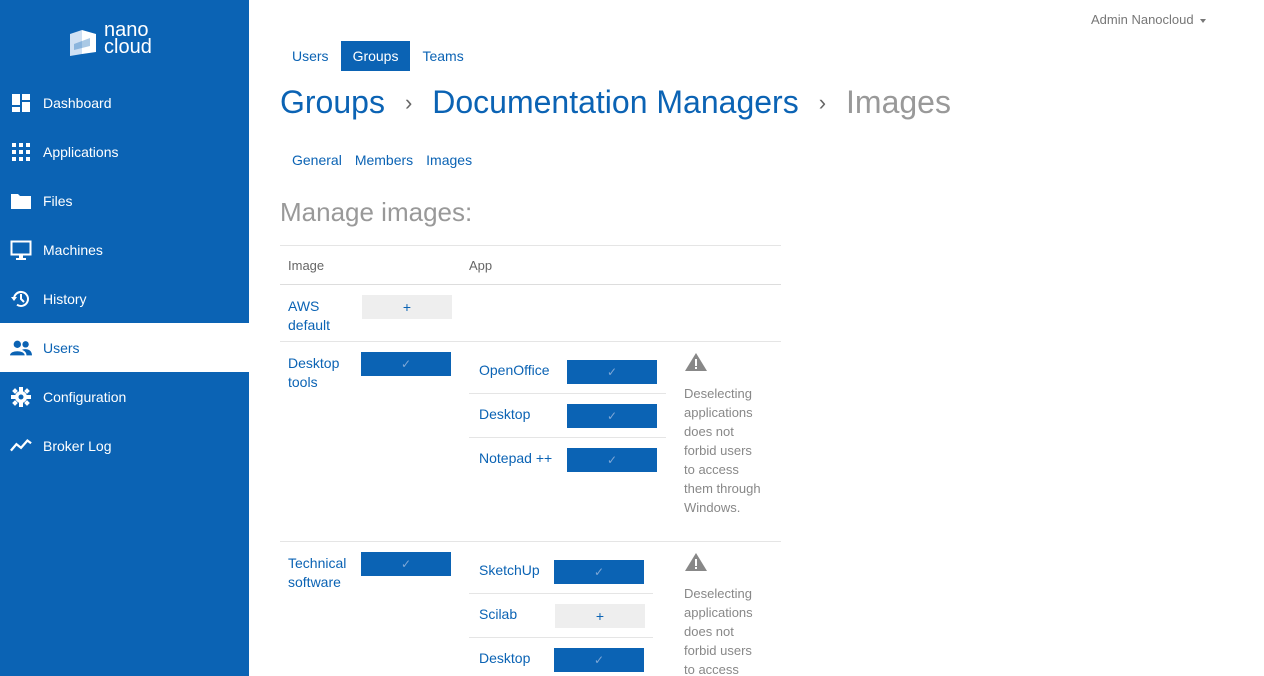 This screenshot has height=676, width=1264. I want to click on app-row: Scilab +, so click(561, 616).